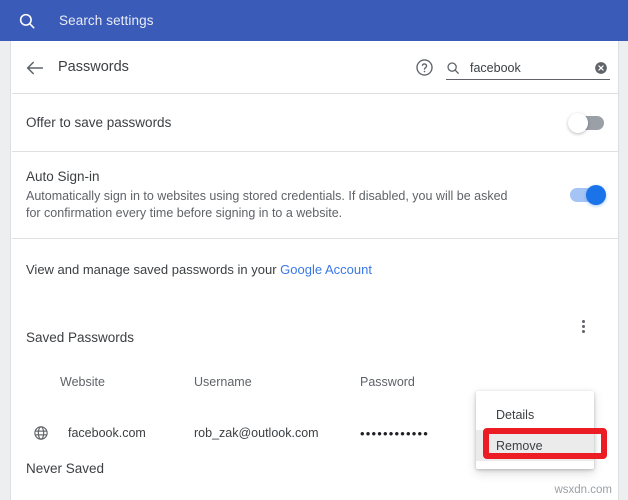 Image resolution: width=628 pixels, height=500 pixels. Describe the element at coordinates (535, 445) in the screenshot. I see `menu-item-remove: Remove` at that location.